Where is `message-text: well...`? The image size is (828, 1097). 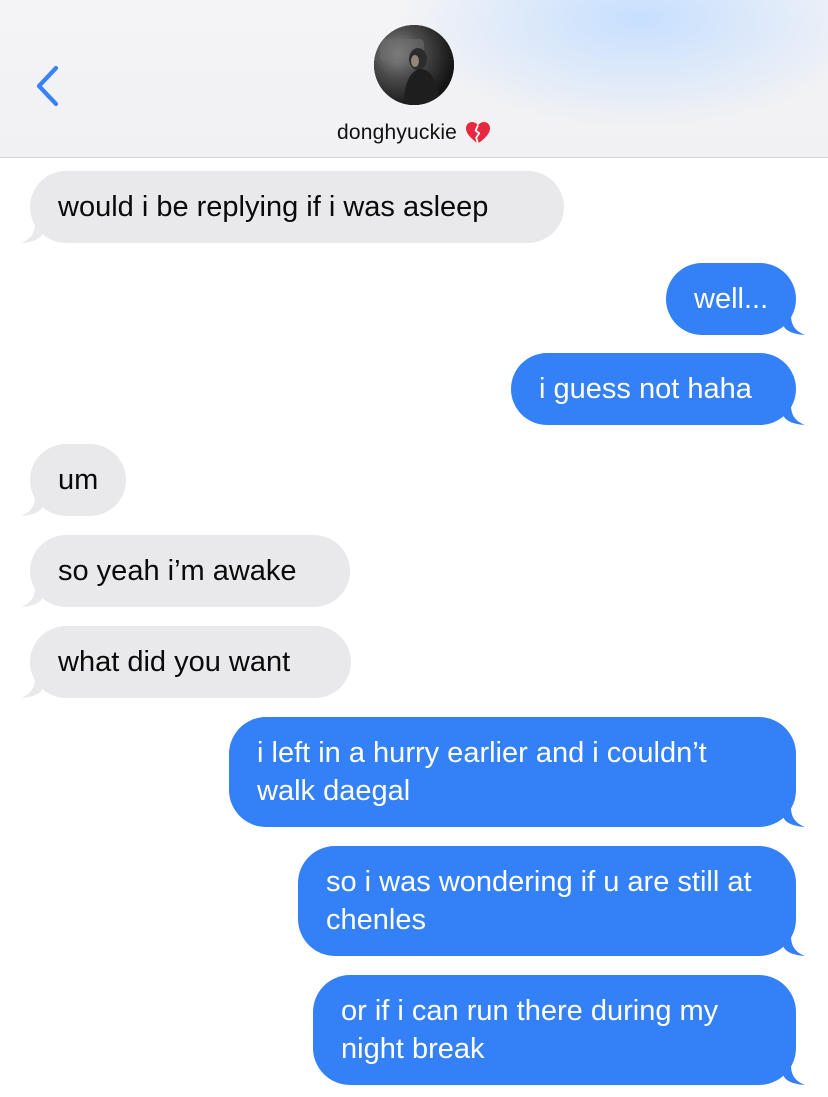
message-text: well... is located at coordinates (731, 299).